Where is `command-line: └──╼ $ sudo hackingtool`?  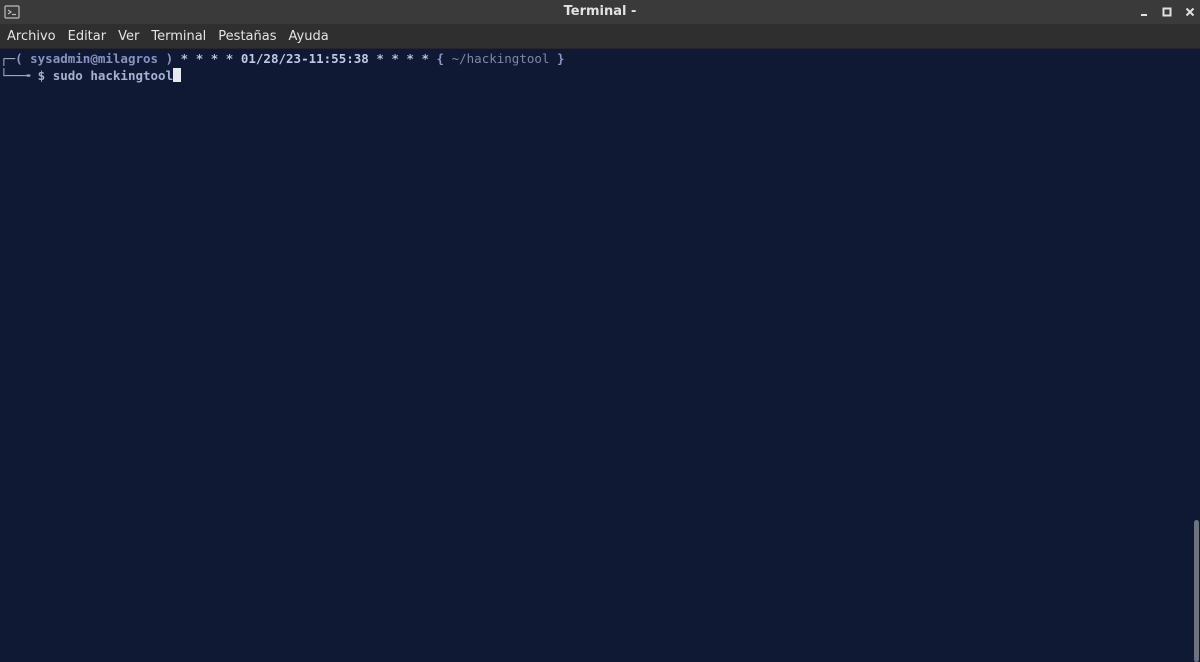 command-line: └──╼ $ sudo hackingtool is located at coordinates (91, 75).